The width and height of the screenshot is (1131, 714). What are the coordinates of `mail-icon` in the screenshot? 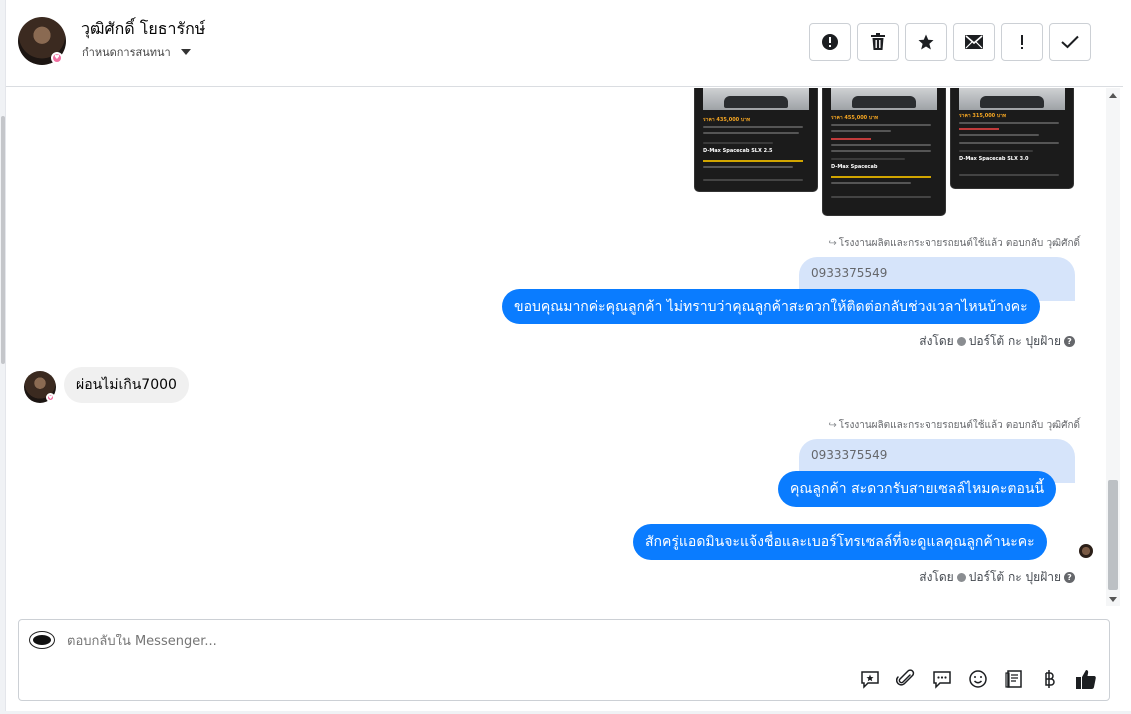 It's located at (974, 42).